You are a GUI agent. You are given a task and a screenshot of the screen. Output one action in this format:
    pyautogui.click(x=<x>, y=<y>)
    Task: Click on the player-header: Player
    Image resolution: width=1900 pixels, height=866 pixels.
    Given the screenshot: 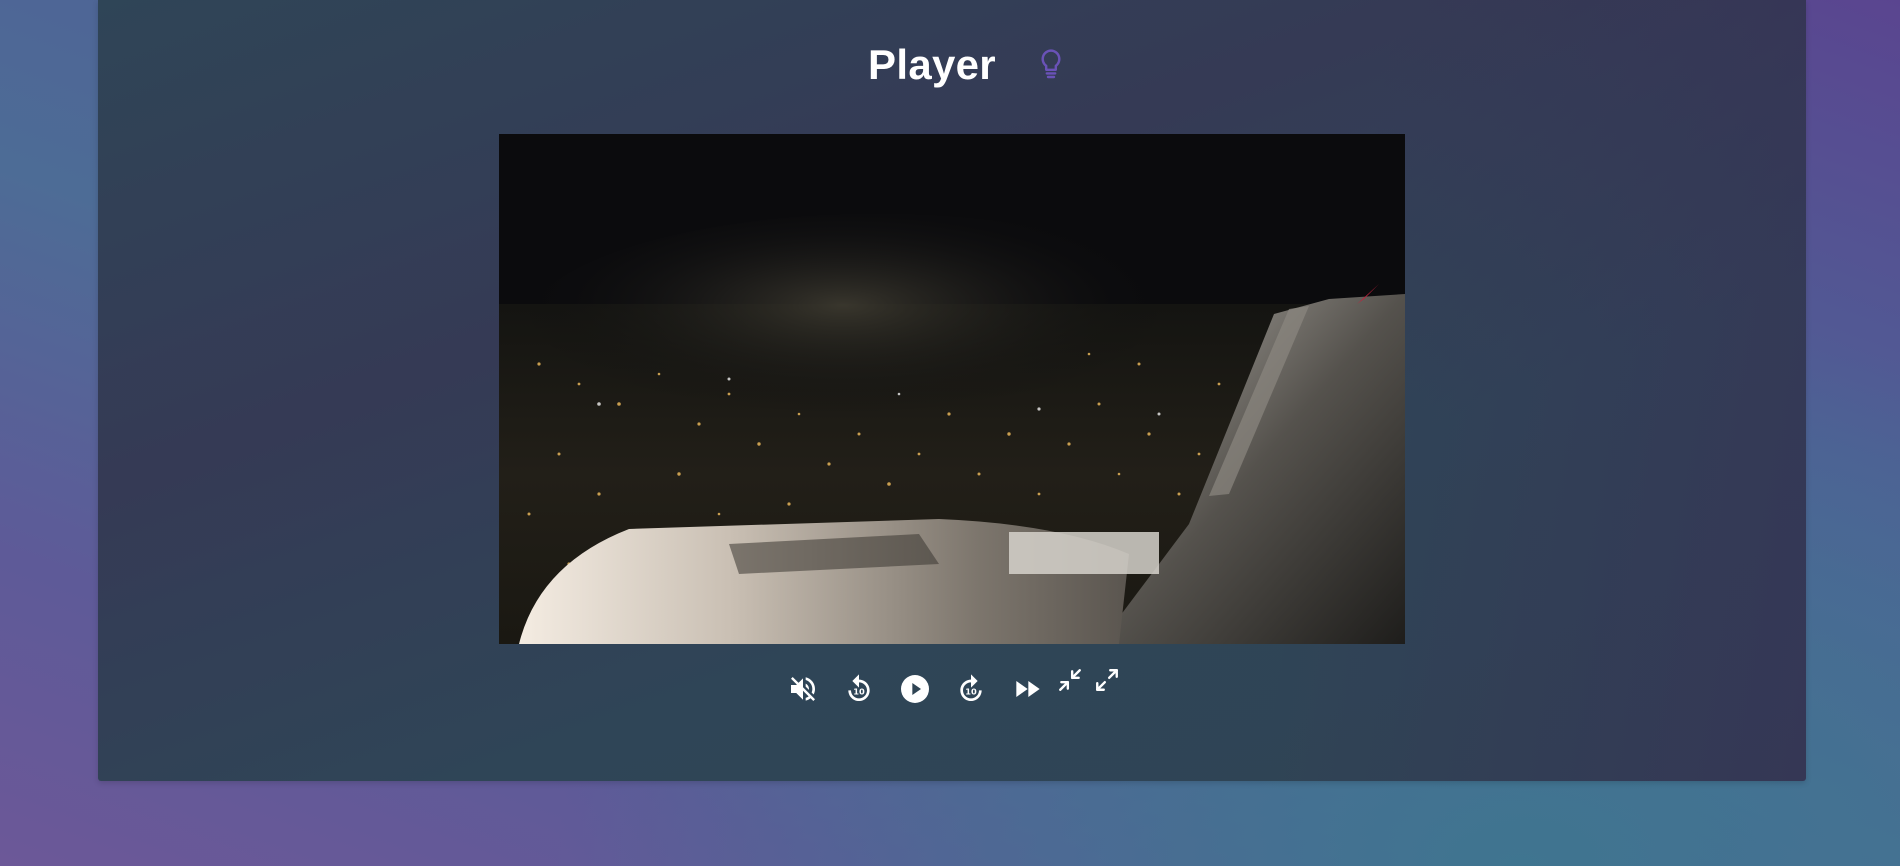 What is the action you would take?
    pyautogui.click(x=952, y=65)
    